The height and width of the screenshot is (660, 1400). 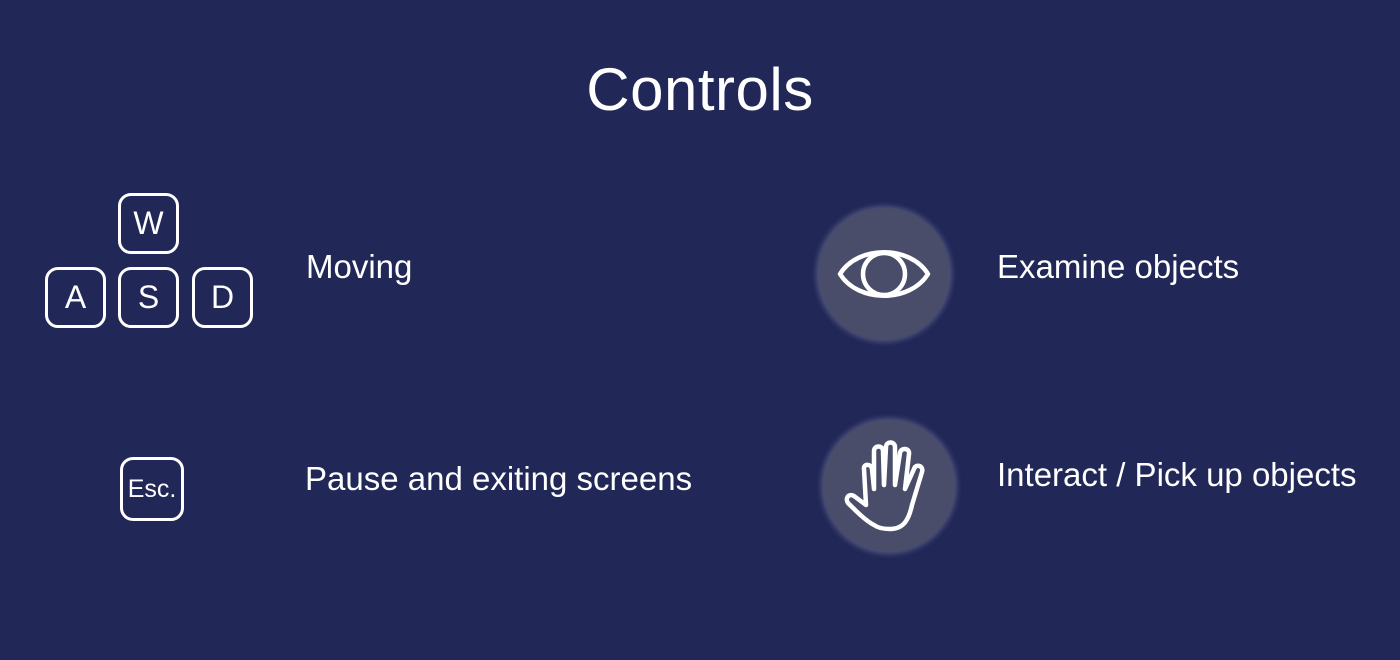 I want to click on key-w: W, so click(x=148, y=223).